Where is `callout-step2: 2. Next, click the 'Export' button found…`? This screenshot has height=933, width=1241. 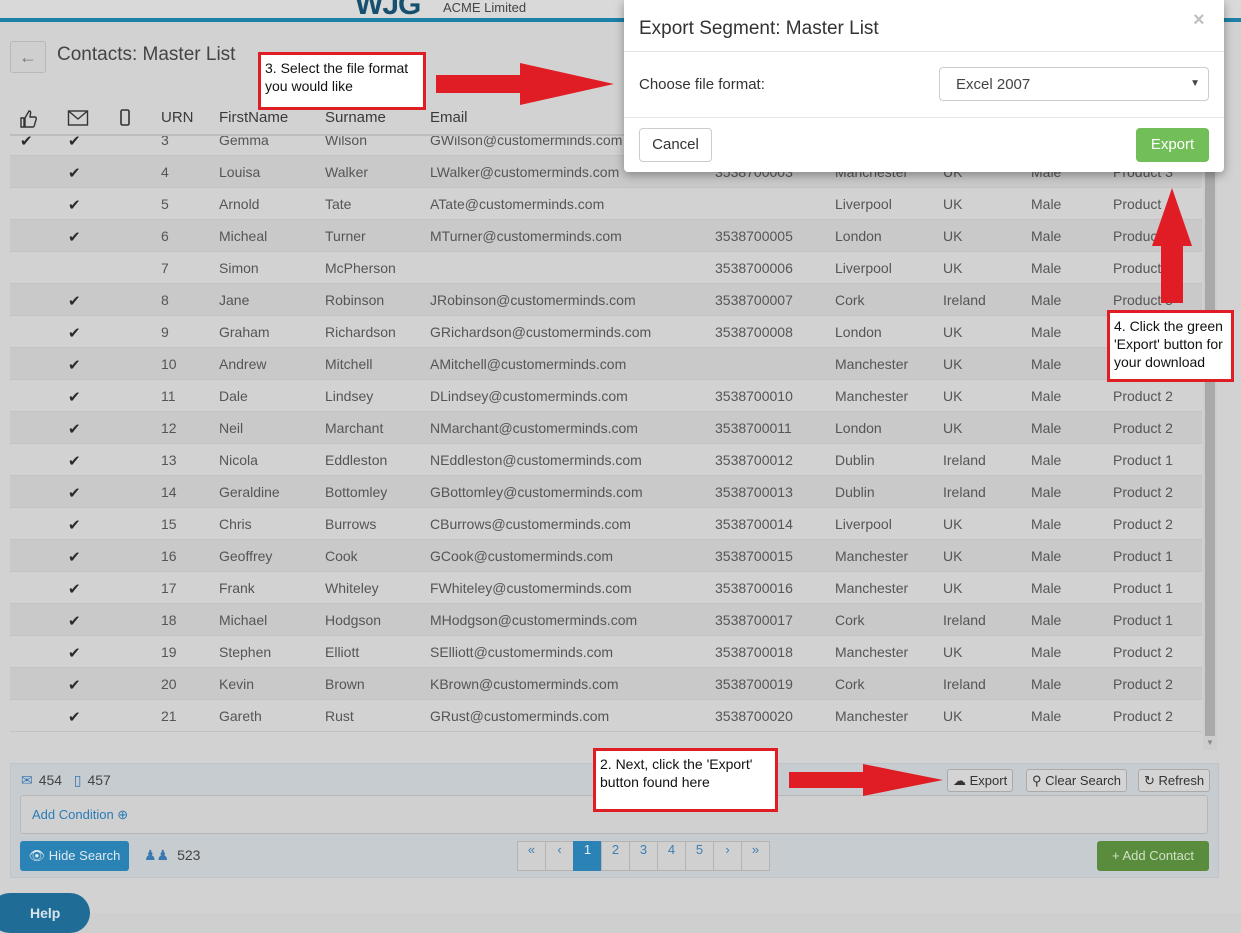
callout-step2: 2. Next, click the 'Export' button found… is located at coordinates (685, 780).